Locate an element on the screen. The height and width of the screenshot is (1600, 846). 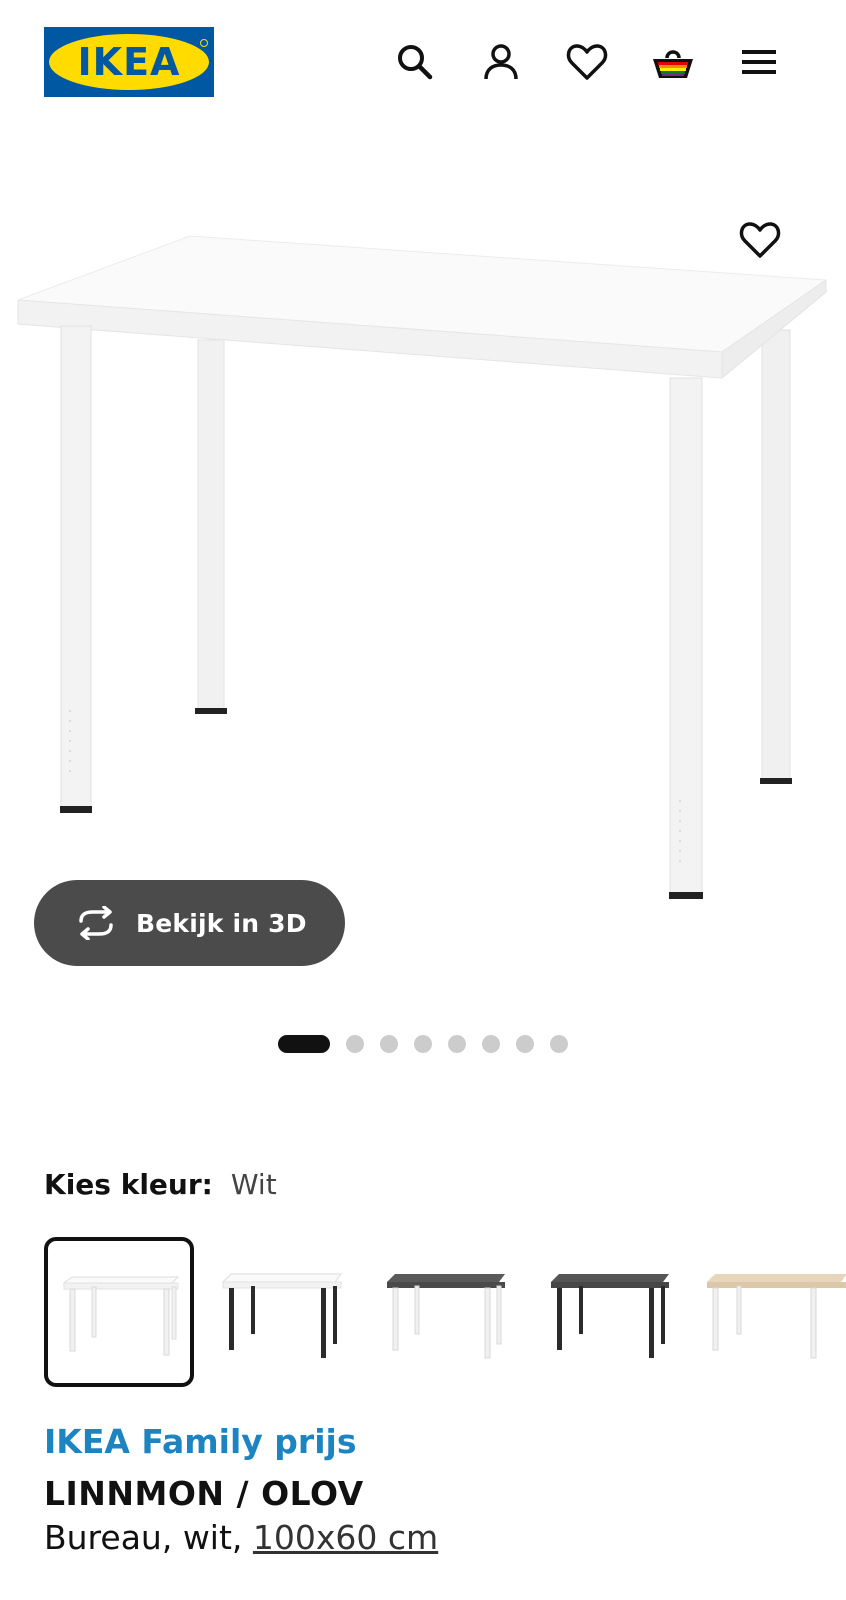
color-selector-row: Kies kleur: Wit is located at coordinates (160, 1184).